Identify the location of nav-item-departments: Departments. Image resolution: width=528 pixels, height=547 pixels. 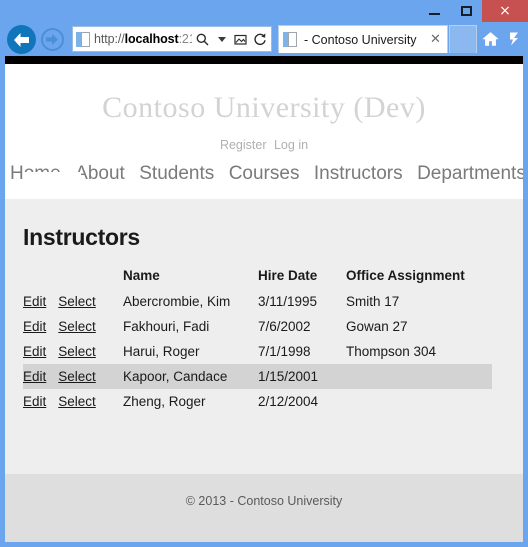
(470, 173).